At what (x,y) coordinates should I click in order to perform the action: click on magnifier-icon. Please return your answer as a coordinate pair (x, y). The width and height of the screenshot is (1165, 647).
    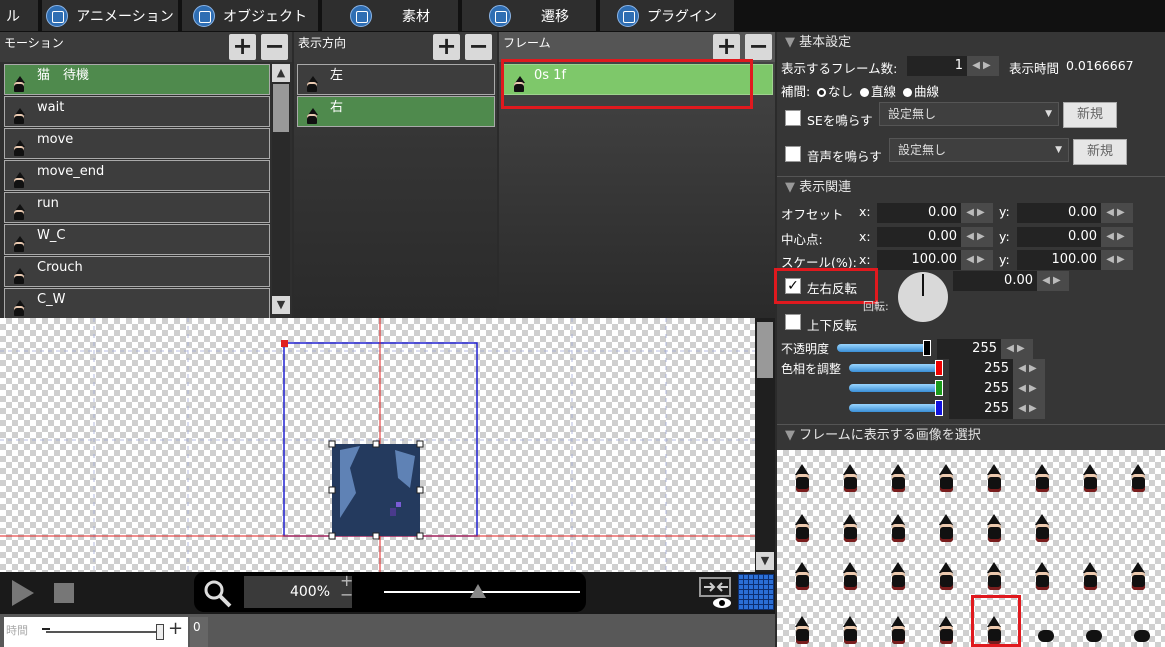
    Looking at the image, I should click on (218, 593).